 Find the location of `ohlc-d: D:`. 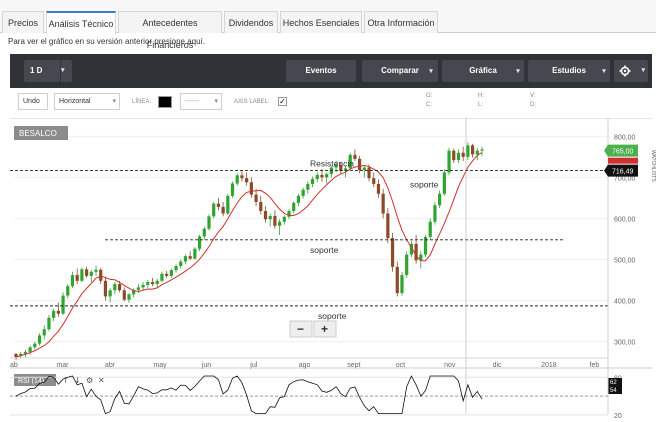

ohlc-d: D: is located at coordinates (533, 105).